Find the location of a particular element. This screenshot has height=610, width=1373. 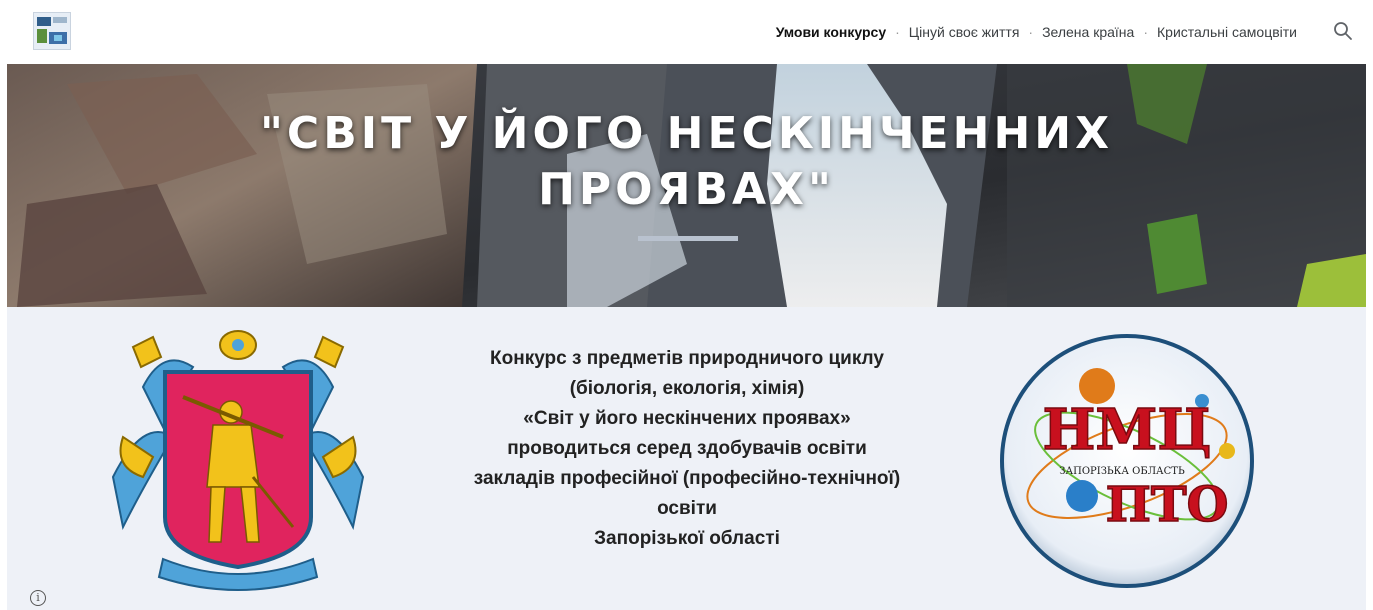

description-line: Конкурс з предметів природничого циклу is located at coordinates (687, 358).